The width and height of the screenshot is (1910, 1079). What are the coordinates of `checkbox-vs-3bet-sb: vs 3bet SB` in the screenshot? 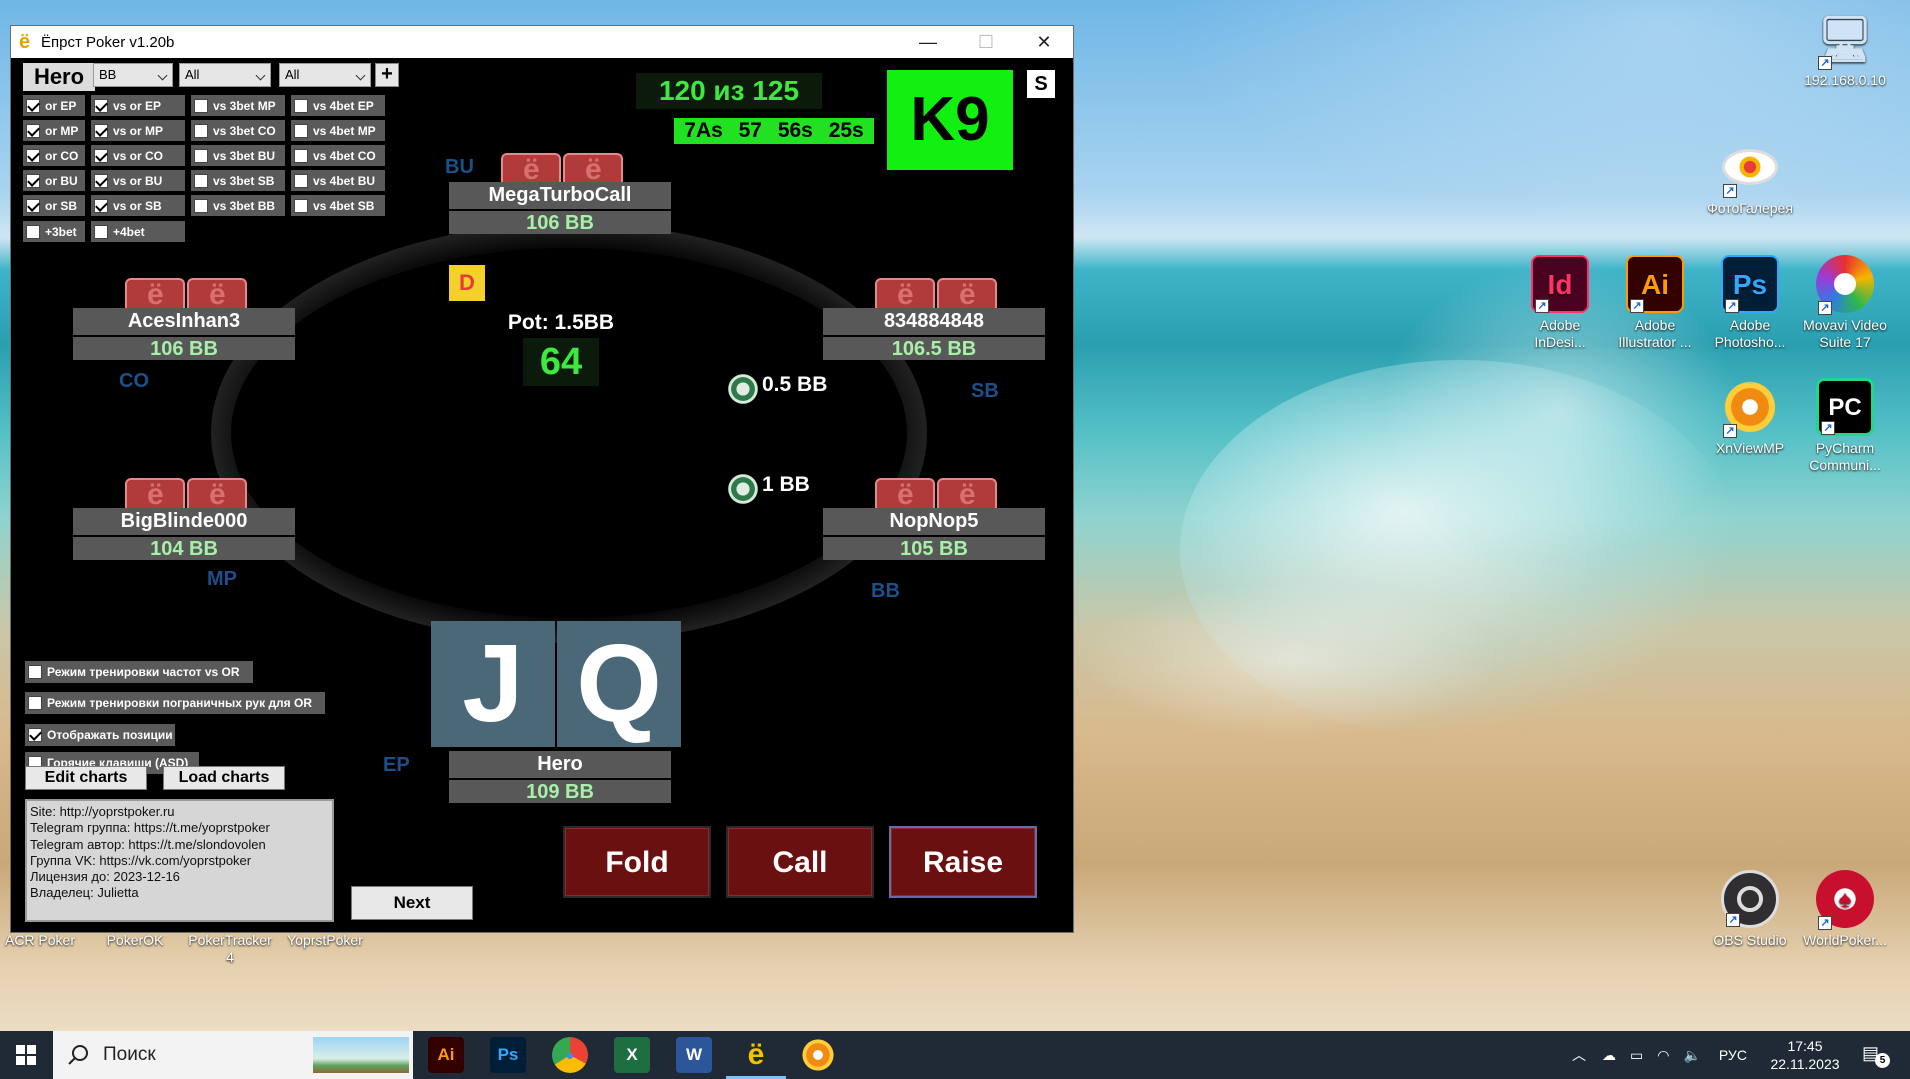 It's located at (238, 180).